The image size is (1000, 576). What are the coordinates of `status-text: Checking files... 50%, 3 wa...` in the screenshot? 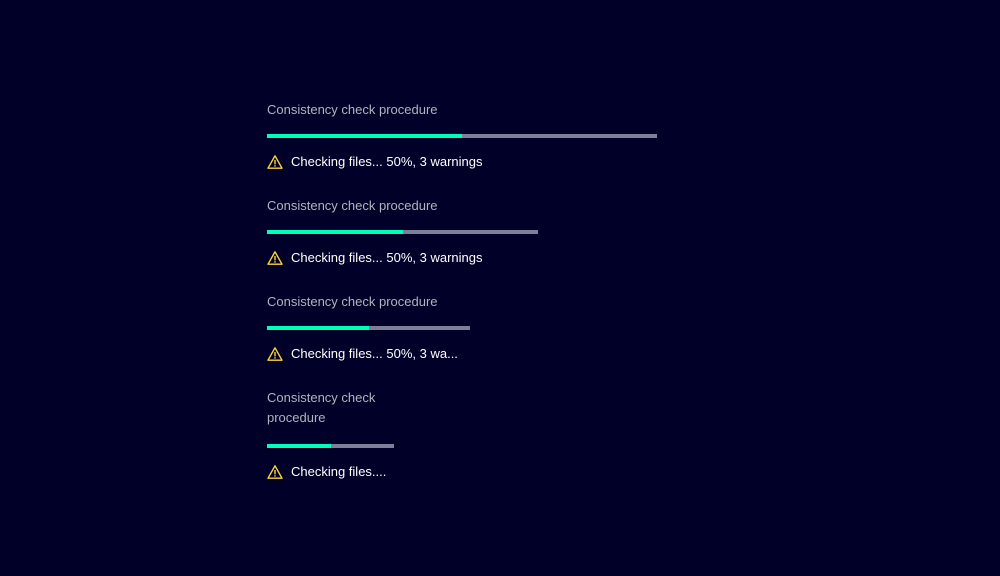 It's located at (374, 353).